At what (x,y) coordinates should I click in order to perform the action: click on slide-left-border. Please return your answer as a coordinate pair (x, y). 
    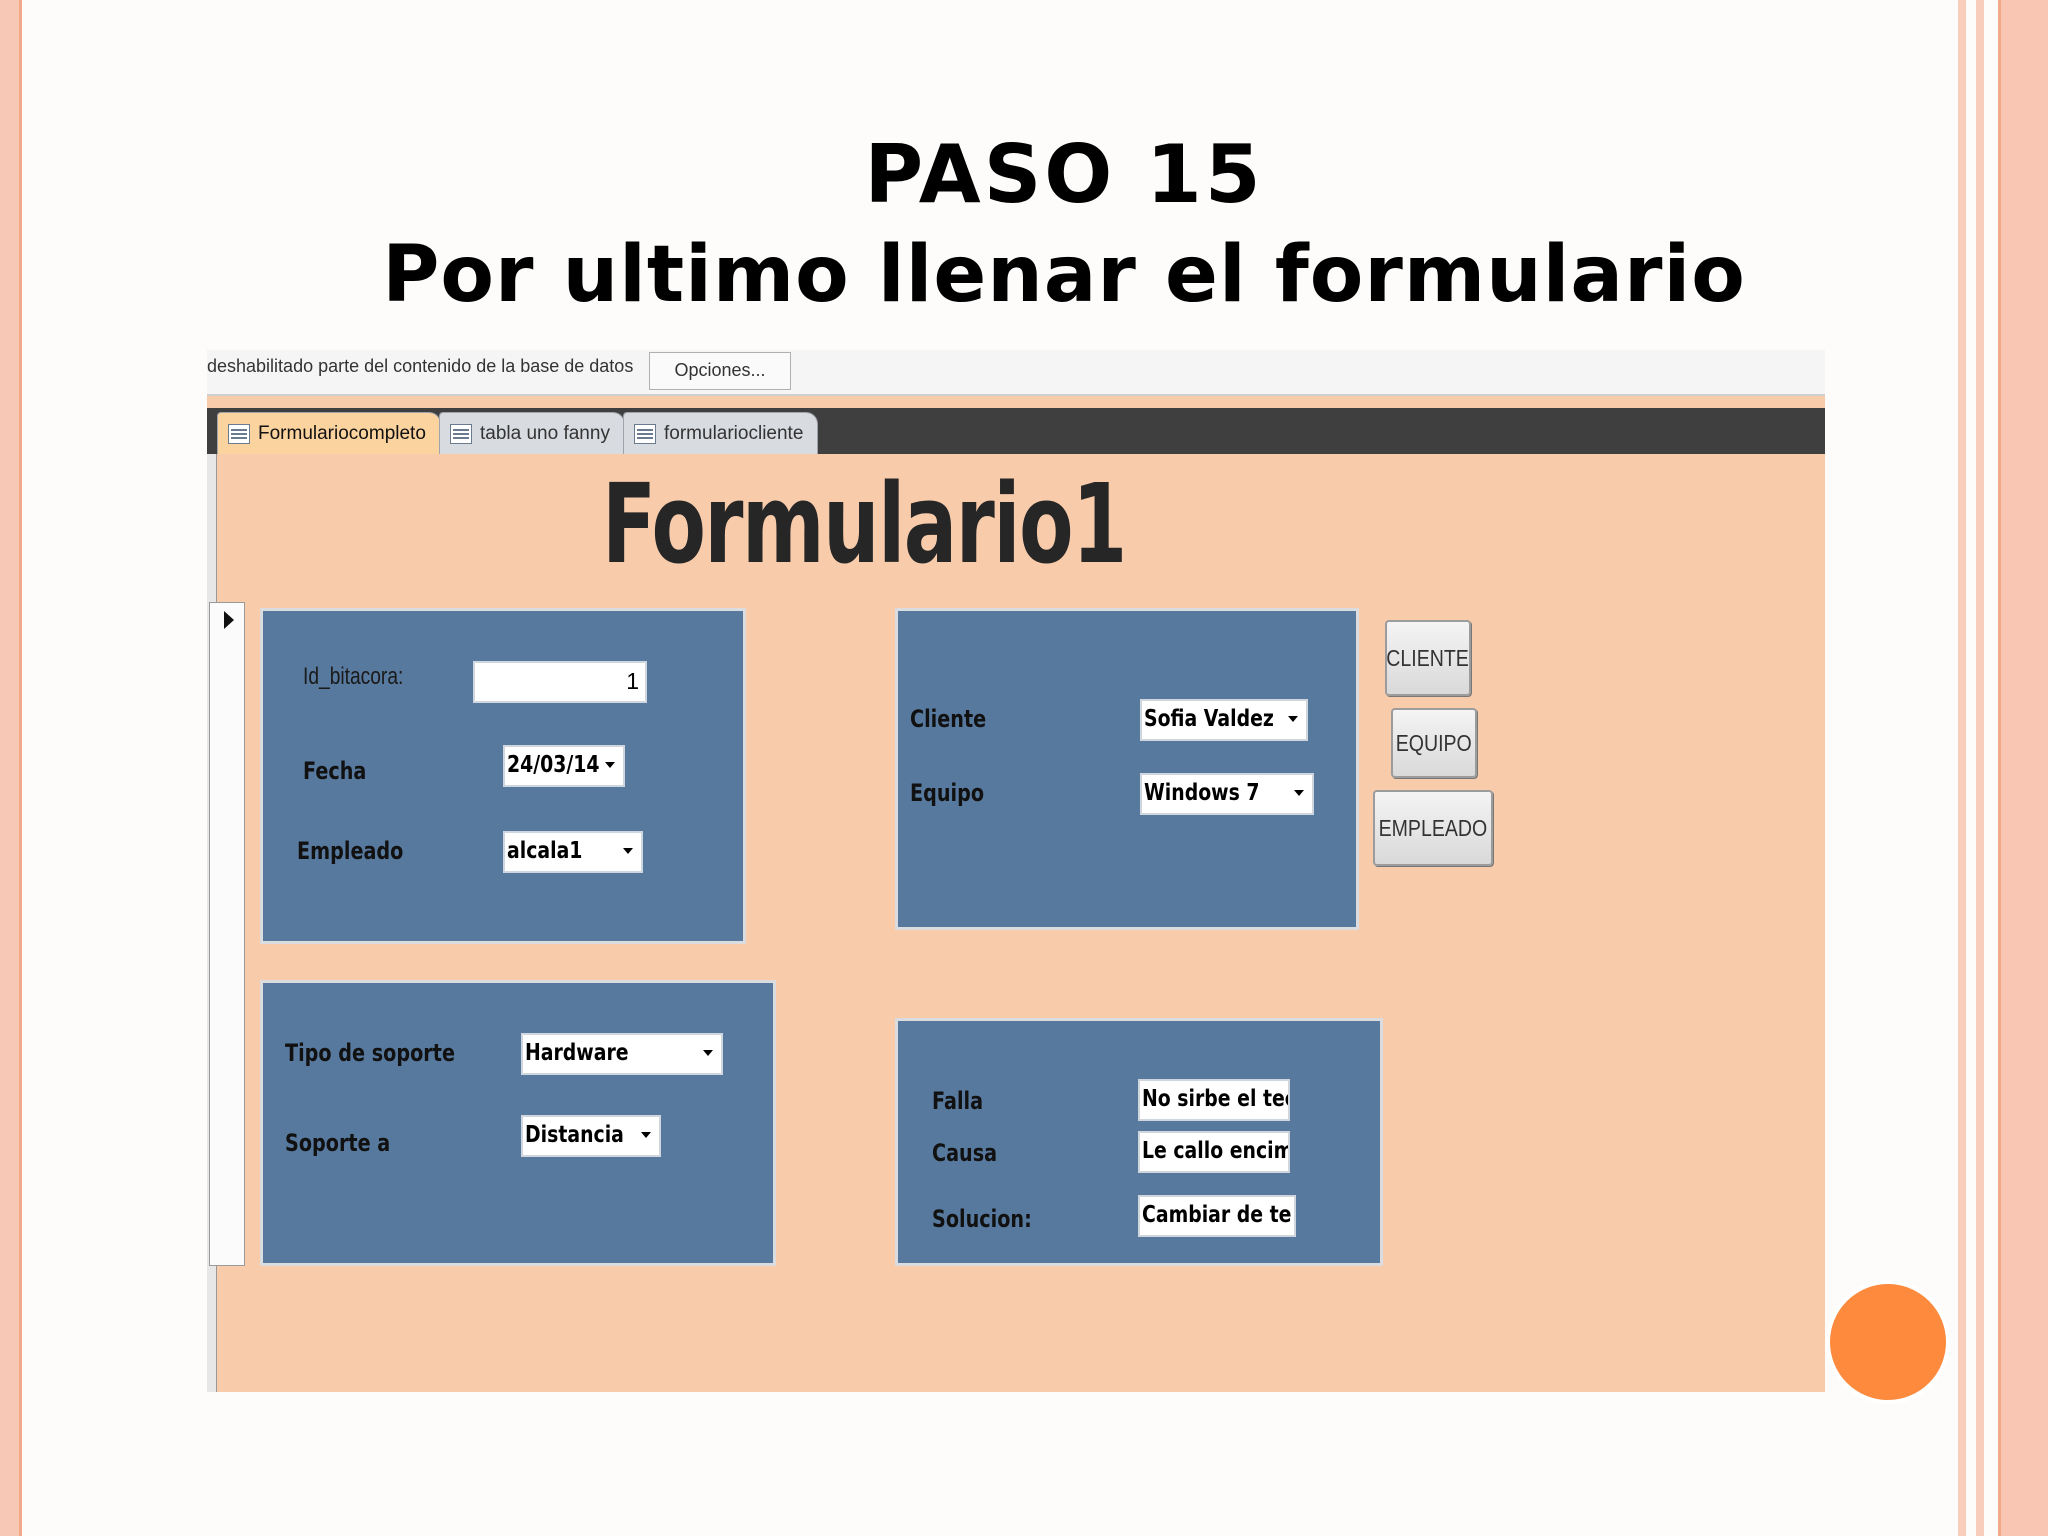
    Looking at the image, I should click on (11, 768).